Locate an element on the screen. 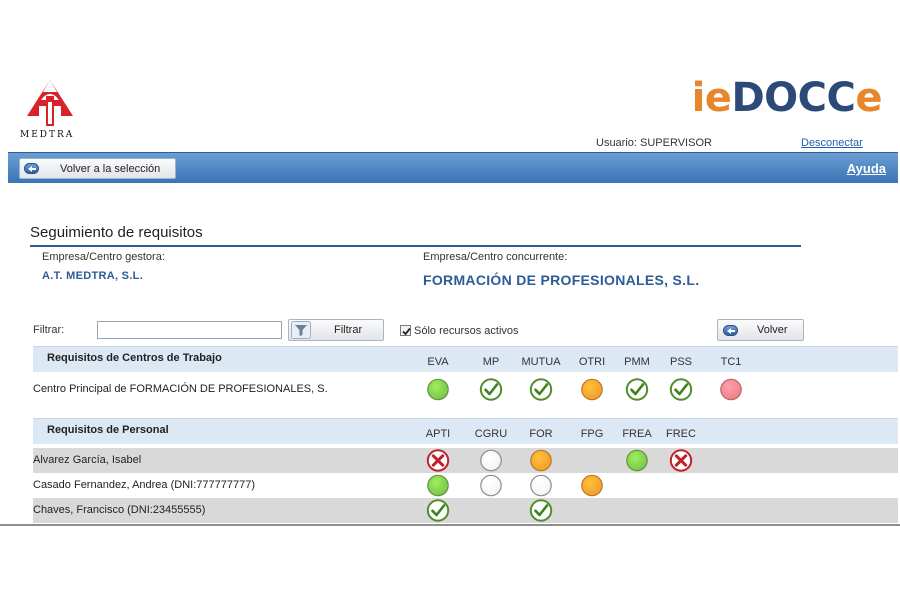  back-to-selection-button: Volver a la selección is located at coordinates (97, 168).